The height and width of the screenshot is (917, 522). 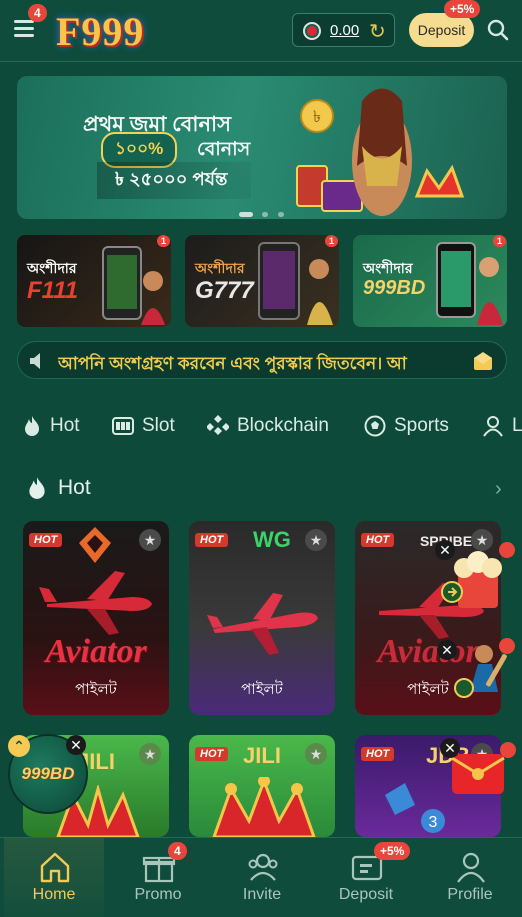 What do you see at coordinates (123, 426) in the screenshot?
I see `slot-machine-icon` at bounding box center [123, 426].